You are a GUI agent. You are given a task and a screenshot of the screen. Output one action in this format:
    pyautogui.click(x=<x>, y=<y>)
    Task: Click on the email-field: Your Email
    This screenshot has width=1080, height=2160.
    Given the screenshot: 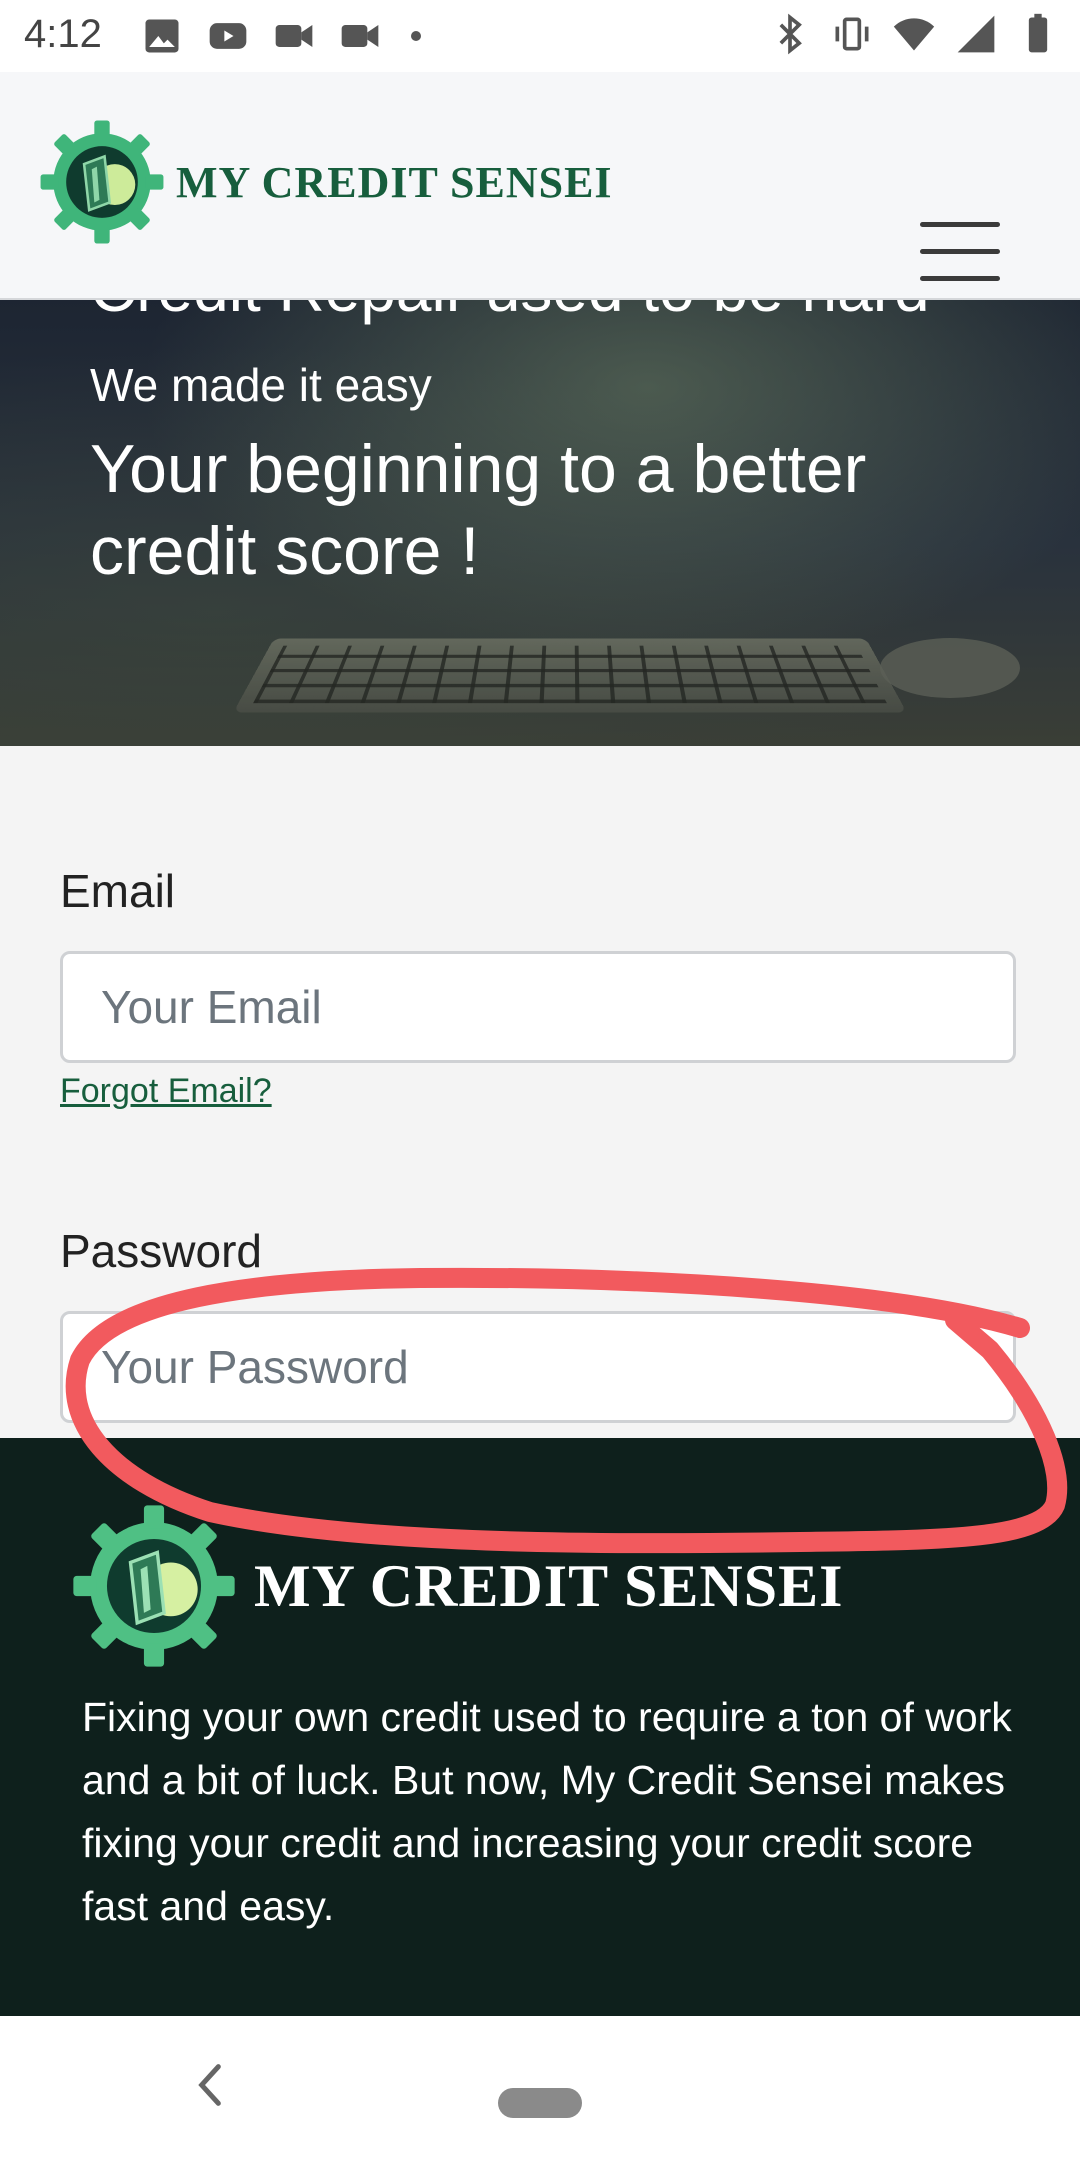 What is the action you would take?
    pyautogui.click(x=538, y=1007)
    